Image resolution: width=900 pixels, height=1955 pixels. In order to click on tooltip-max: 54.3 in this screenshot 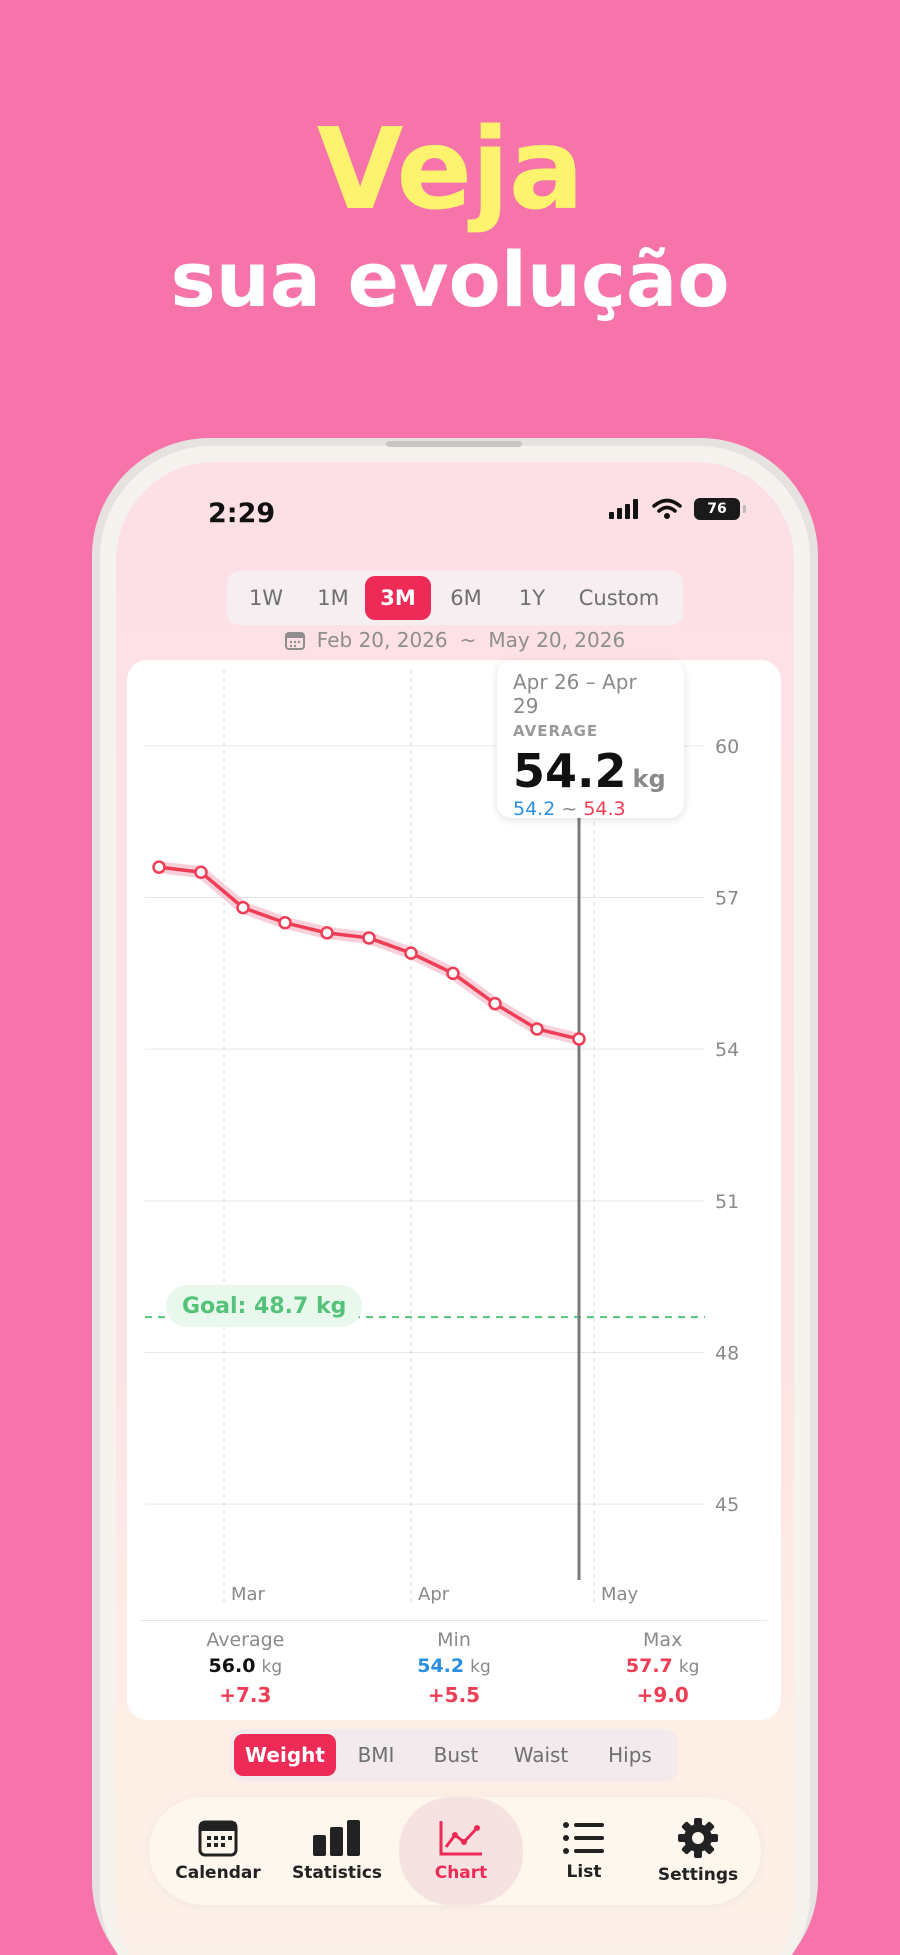, I will do `click(604, 809)`.